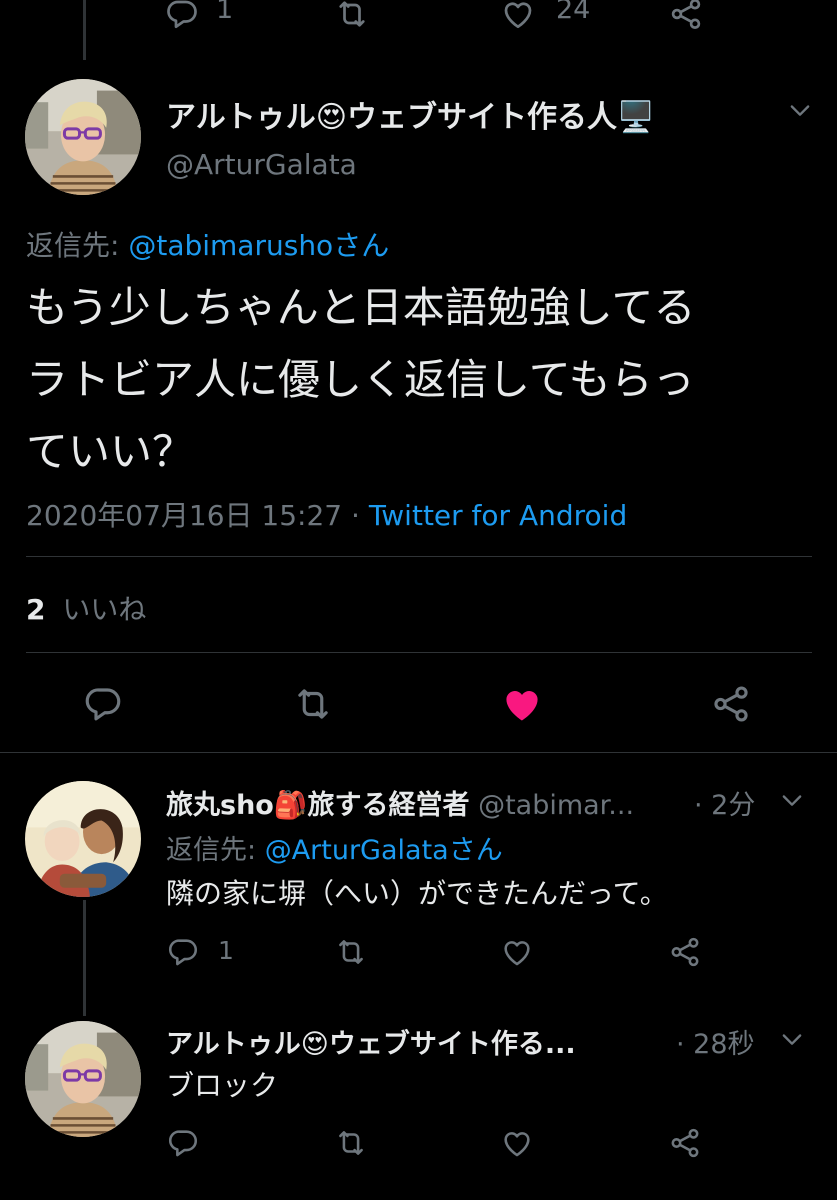  Describe the element at coordinates (498, 515) in the screenshot. I see `source-link: Twitter for Android` at that location.